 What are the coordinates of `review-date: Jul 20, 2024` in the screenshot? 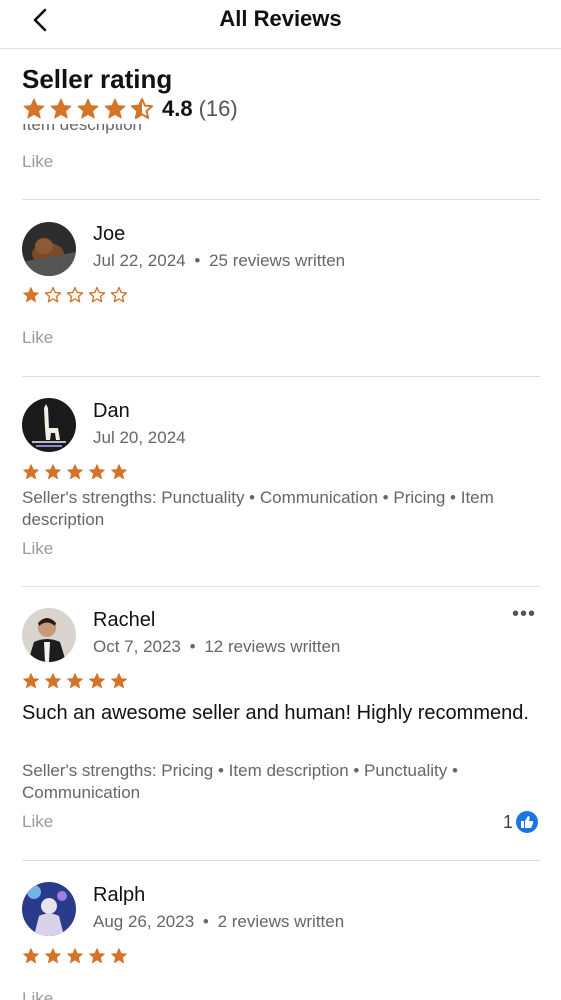 It's located at (139, 437).